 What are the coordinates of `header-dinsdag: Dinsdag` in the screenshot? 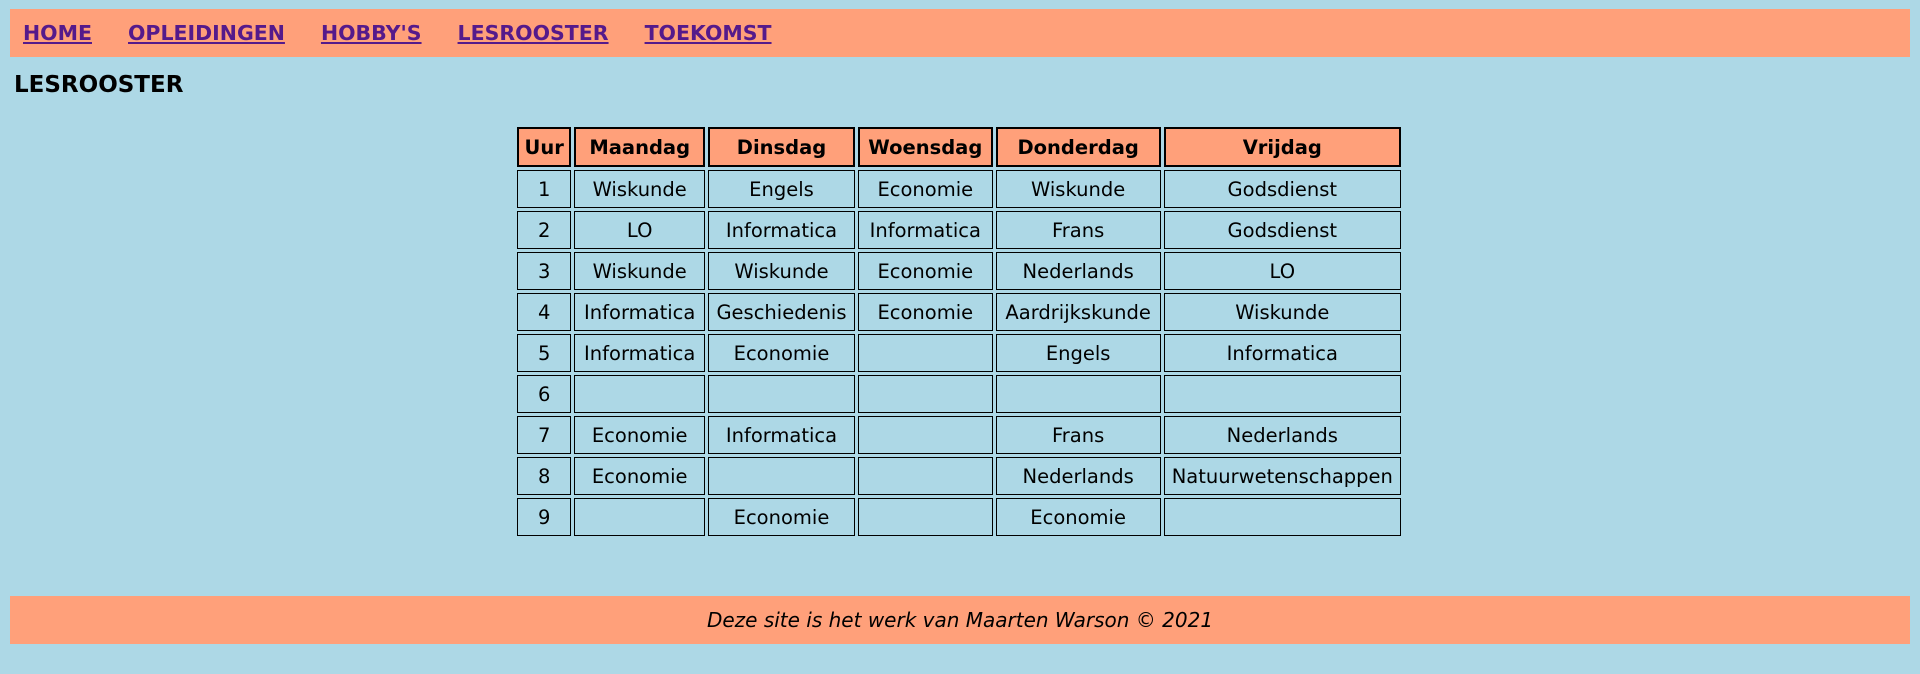 It's located at (781, 147).